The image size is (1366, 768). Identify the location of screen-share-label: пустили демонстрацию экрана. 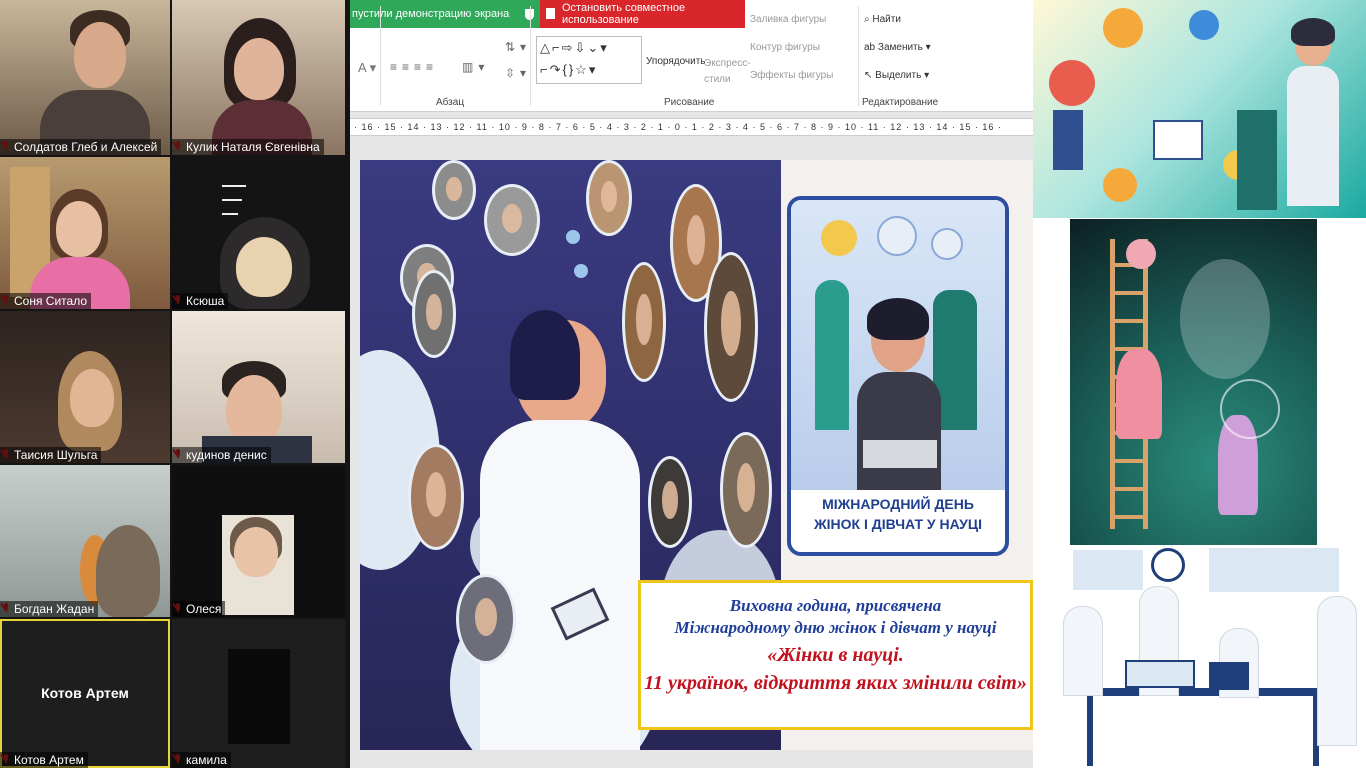
(431, 14).